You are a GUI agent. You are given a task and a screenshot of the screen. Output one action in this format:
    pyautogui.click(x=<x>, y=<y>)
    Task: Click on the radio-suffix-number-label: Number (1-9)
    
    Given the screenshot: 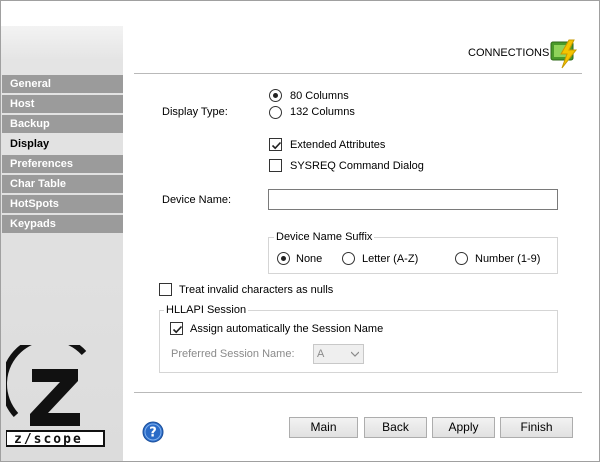 What is the action you would take?
    pyautogui.click(x=507, y=259)
    